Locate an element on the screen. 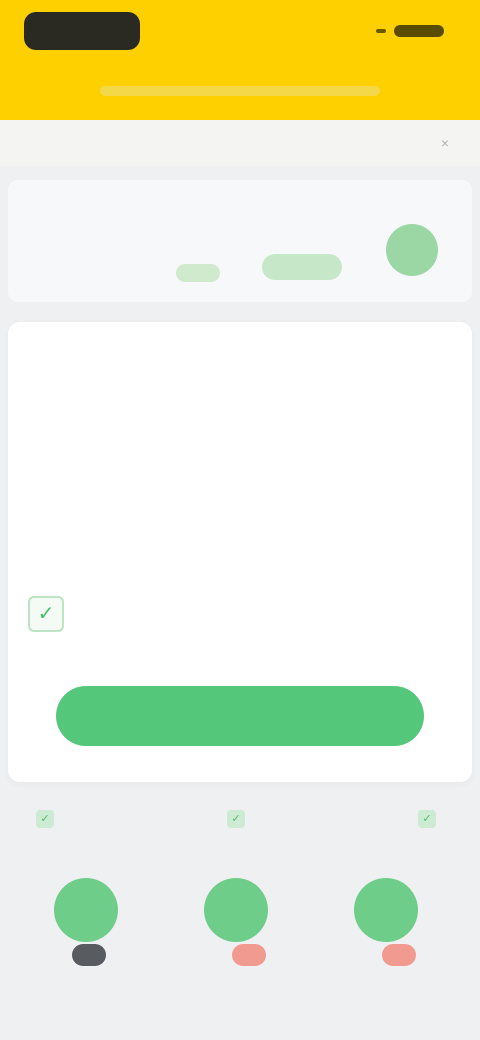 This screenshot has width=480, height=1040. header-subtitle-bar is located at coordinates (240, 91).